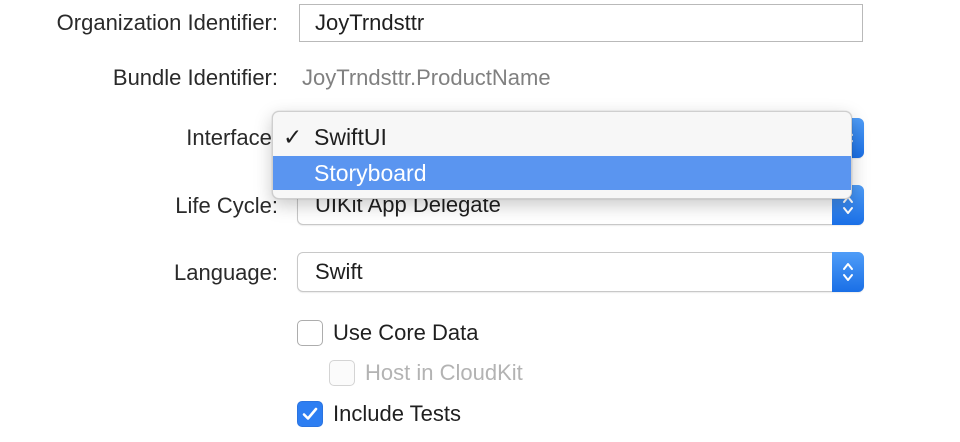  What do you see at coordinates (562, 155) in the screenshot?
I see `interface-menu: ✓ SwiftUI Storyboard` at bounding box center [562, 155].